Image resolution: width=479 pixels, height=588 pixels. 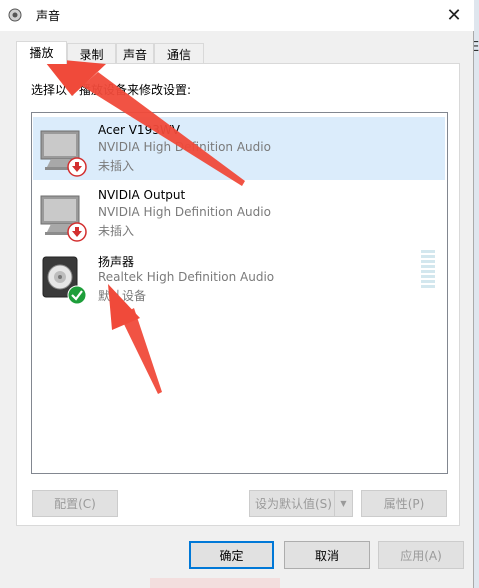 I want to click on device-status: 默认设备, so click(x=122, y=296).